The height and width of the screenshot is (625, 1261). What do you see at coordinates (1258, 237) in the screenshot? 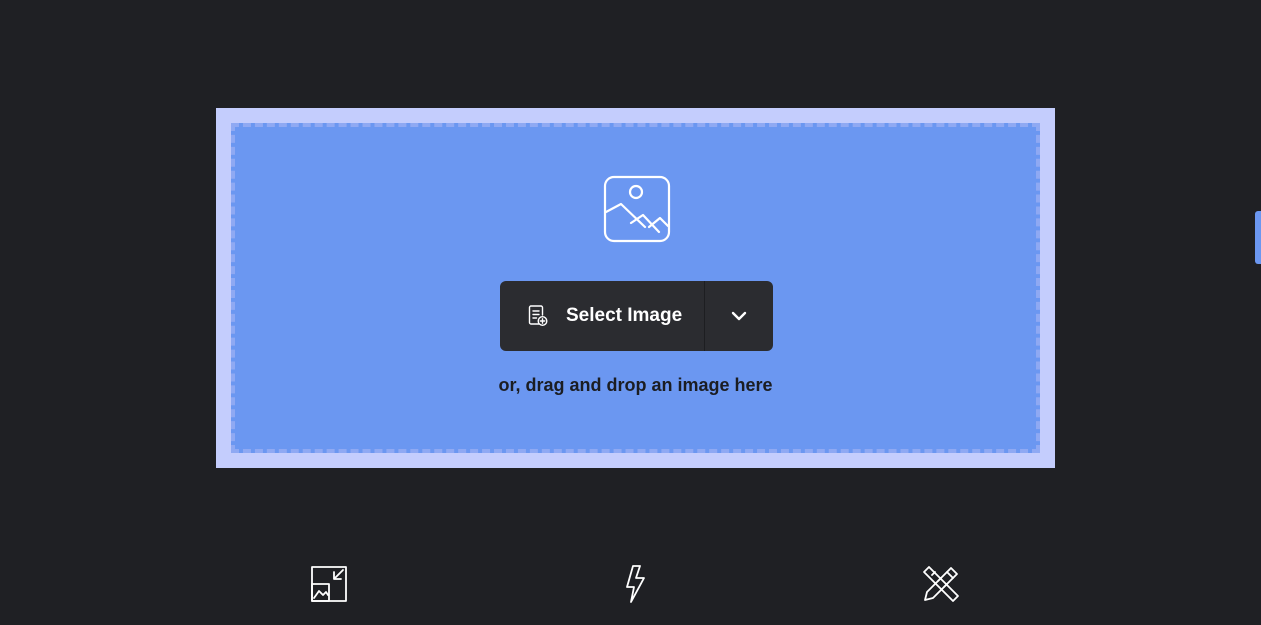
I see `side-tab` at bounding box center [1258, 237].